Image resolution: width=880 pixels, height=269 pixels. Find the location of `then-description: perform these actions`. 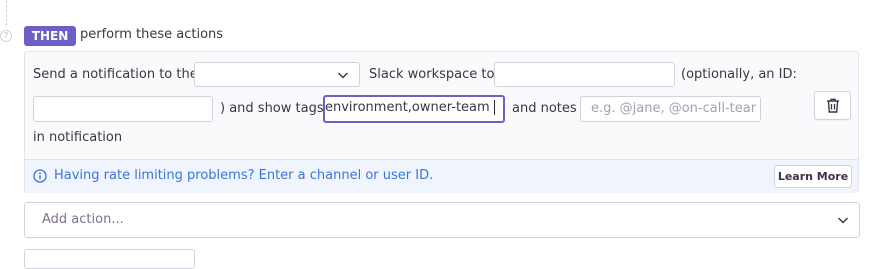

then-description: perform these actions is located at coordinates (152, 34).